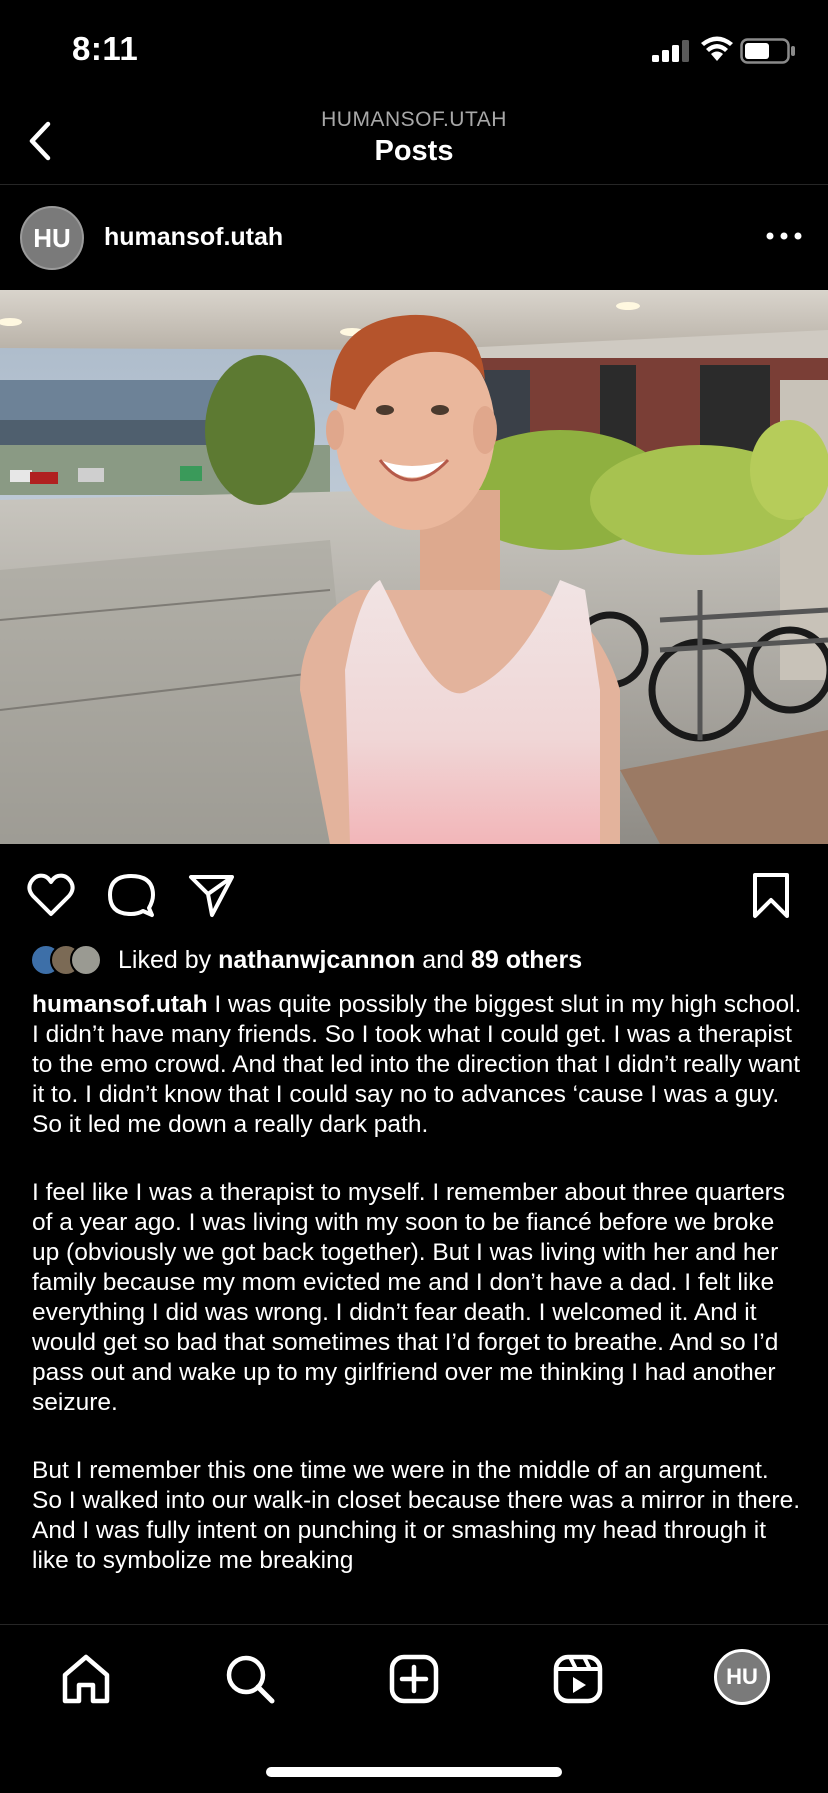  Describe the element at coordinates (414, 238) in the screenshot. I see `post-header: HU humansof.utah` at that location.